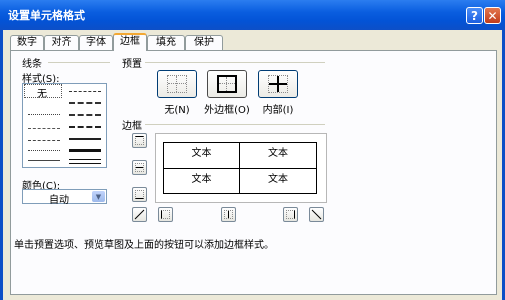  I want to click on preset-inside-label: 内部(I), so click(278, 110).